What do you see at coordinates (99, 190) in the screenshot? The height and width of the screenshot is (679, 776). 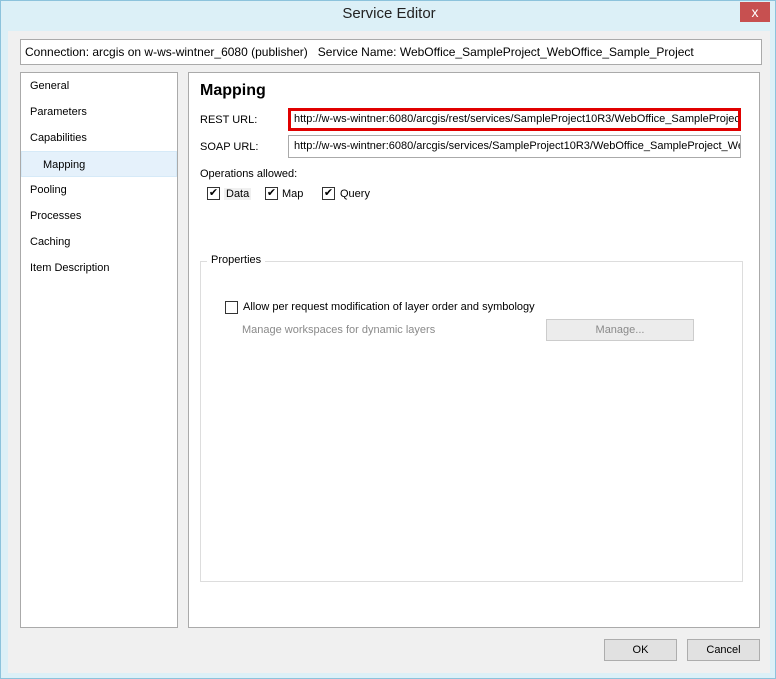 I see `nav-item-pooling: Pooling` at bounding box center [99, 190].